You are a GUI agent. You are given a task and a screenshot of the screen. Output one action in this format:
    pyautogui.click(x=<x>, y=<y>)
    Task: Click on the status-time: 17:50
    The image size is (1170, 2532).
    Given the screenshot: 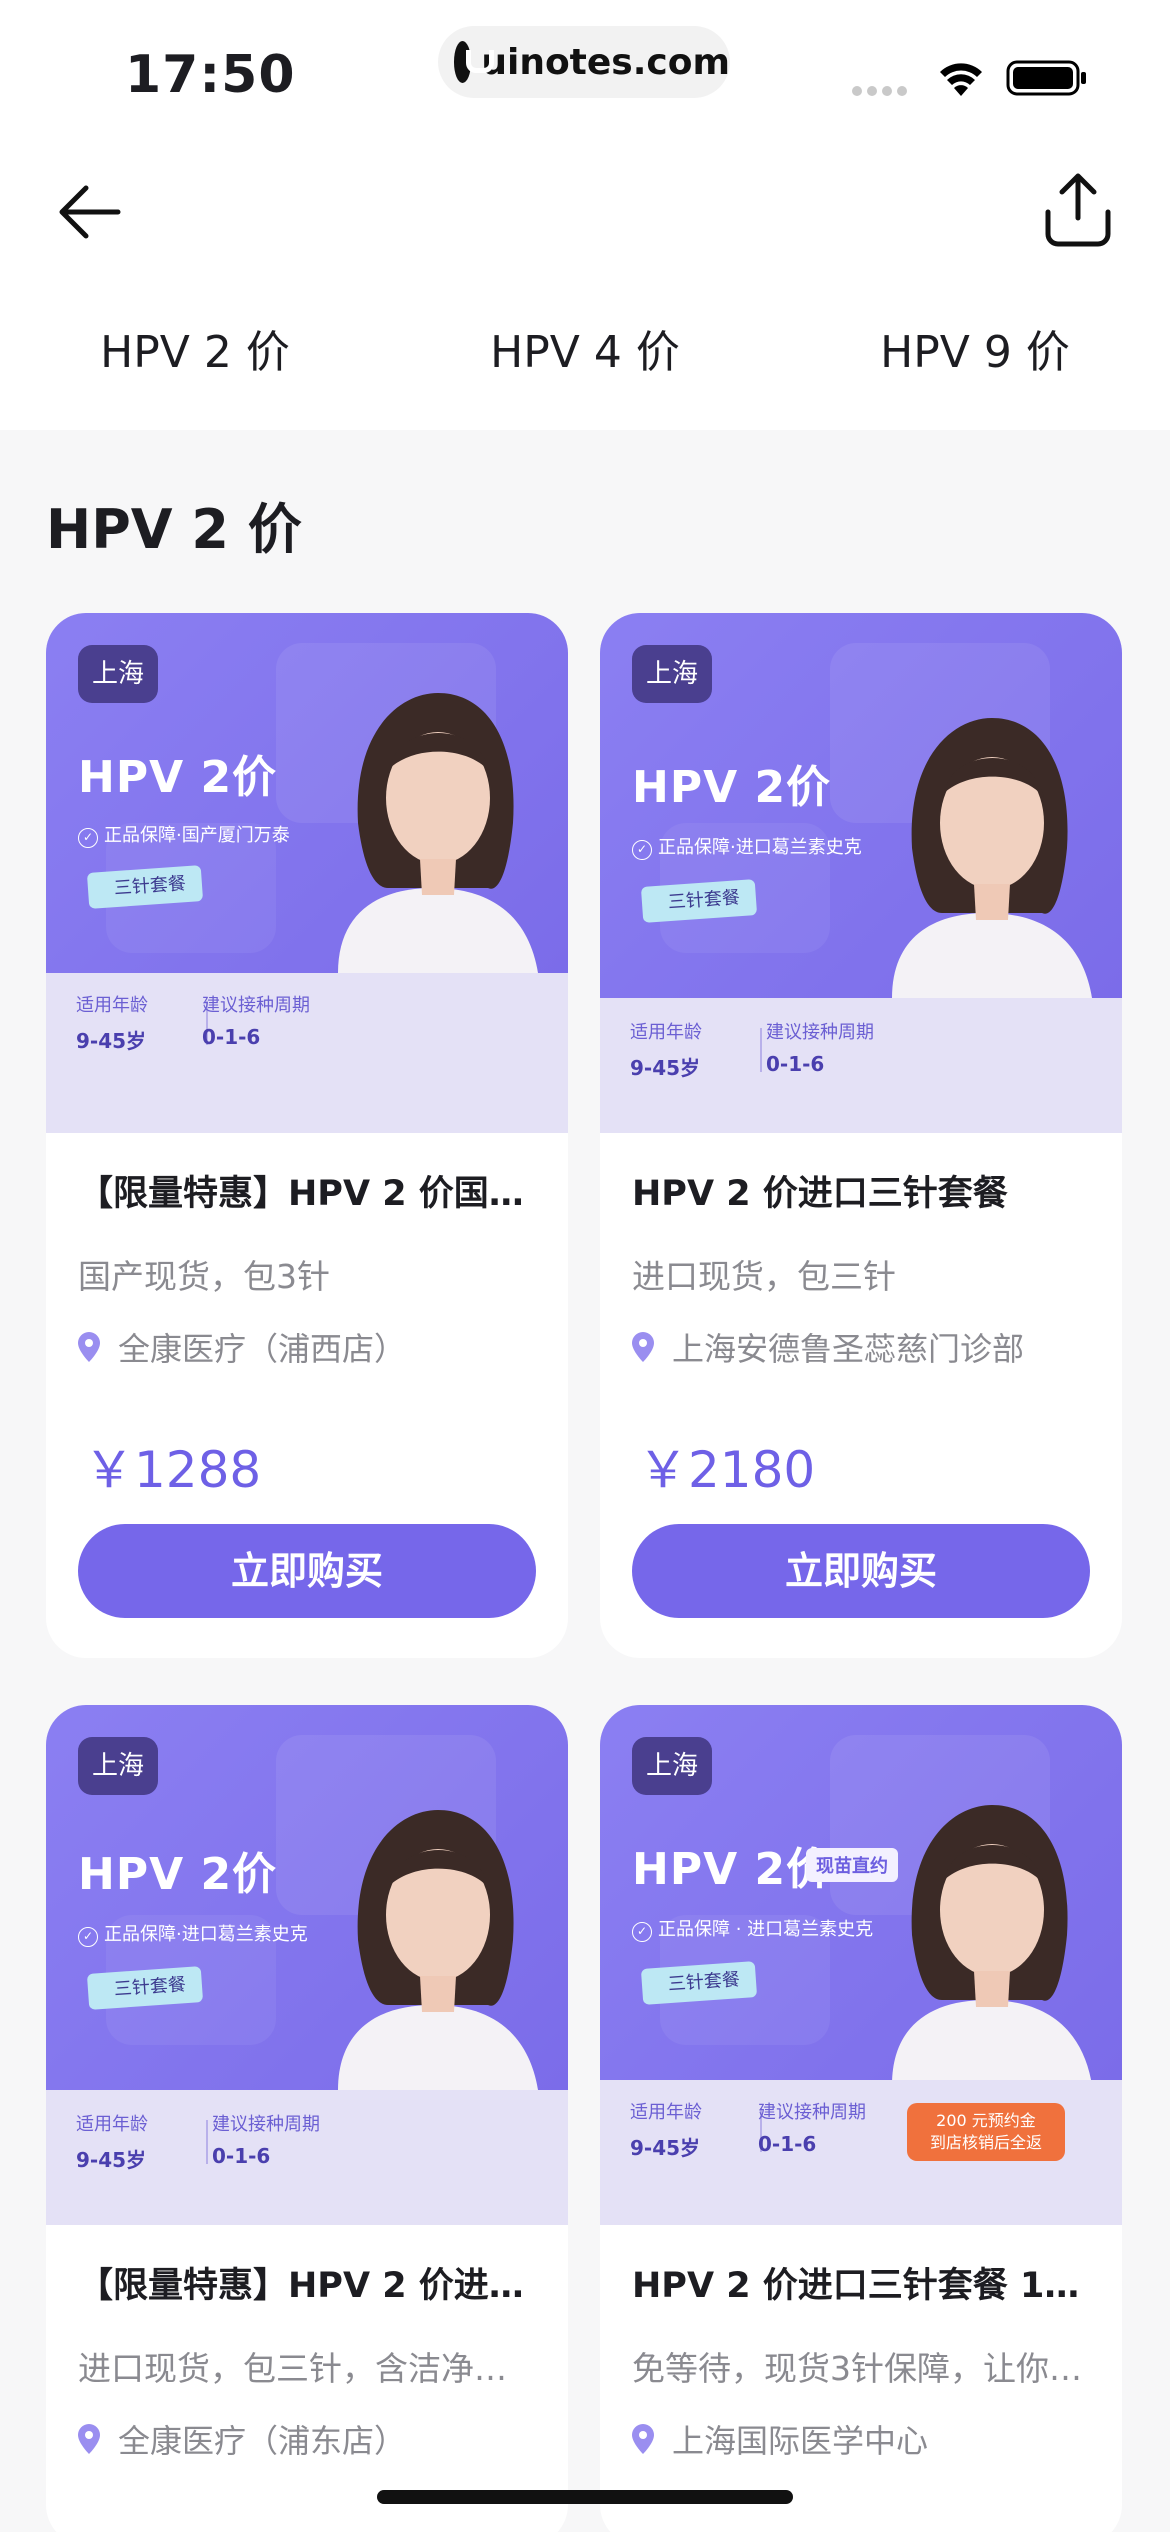 What is the action you would take?
    pyautogui.click(x=210, y=75)
    